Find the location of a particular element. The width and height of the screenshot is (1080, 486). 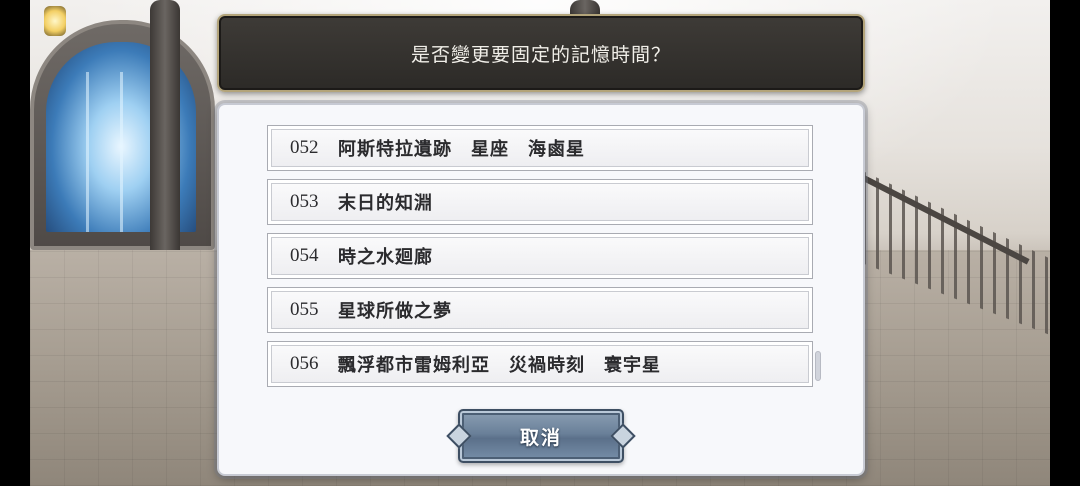

cancel-label: 取消 is located at coordinates (540, 437).